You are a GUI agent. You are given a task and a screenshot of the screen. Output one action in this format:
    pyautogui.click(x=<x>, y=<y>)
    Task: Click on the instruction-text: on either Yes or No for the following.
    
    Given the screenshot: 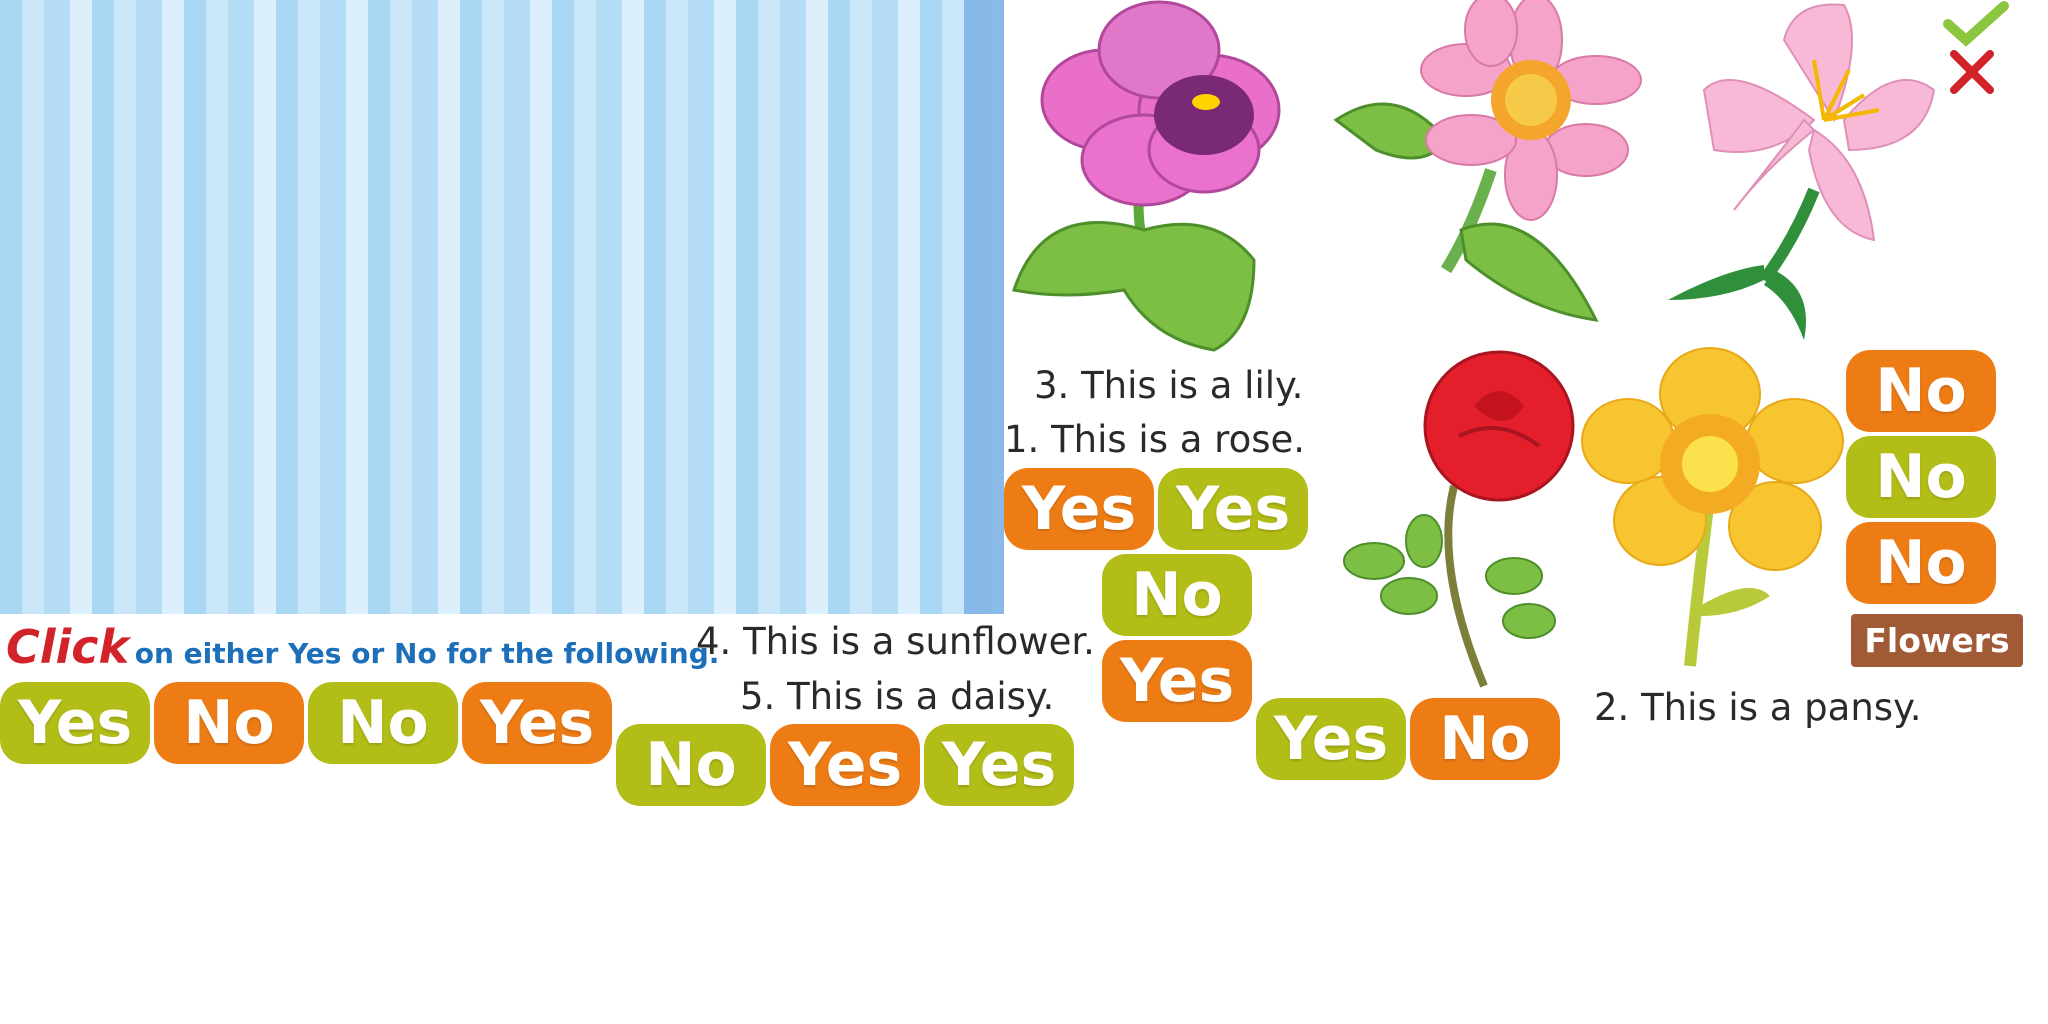 What is the action you would take?
    pyautogui.click(x=427, y=653)
    